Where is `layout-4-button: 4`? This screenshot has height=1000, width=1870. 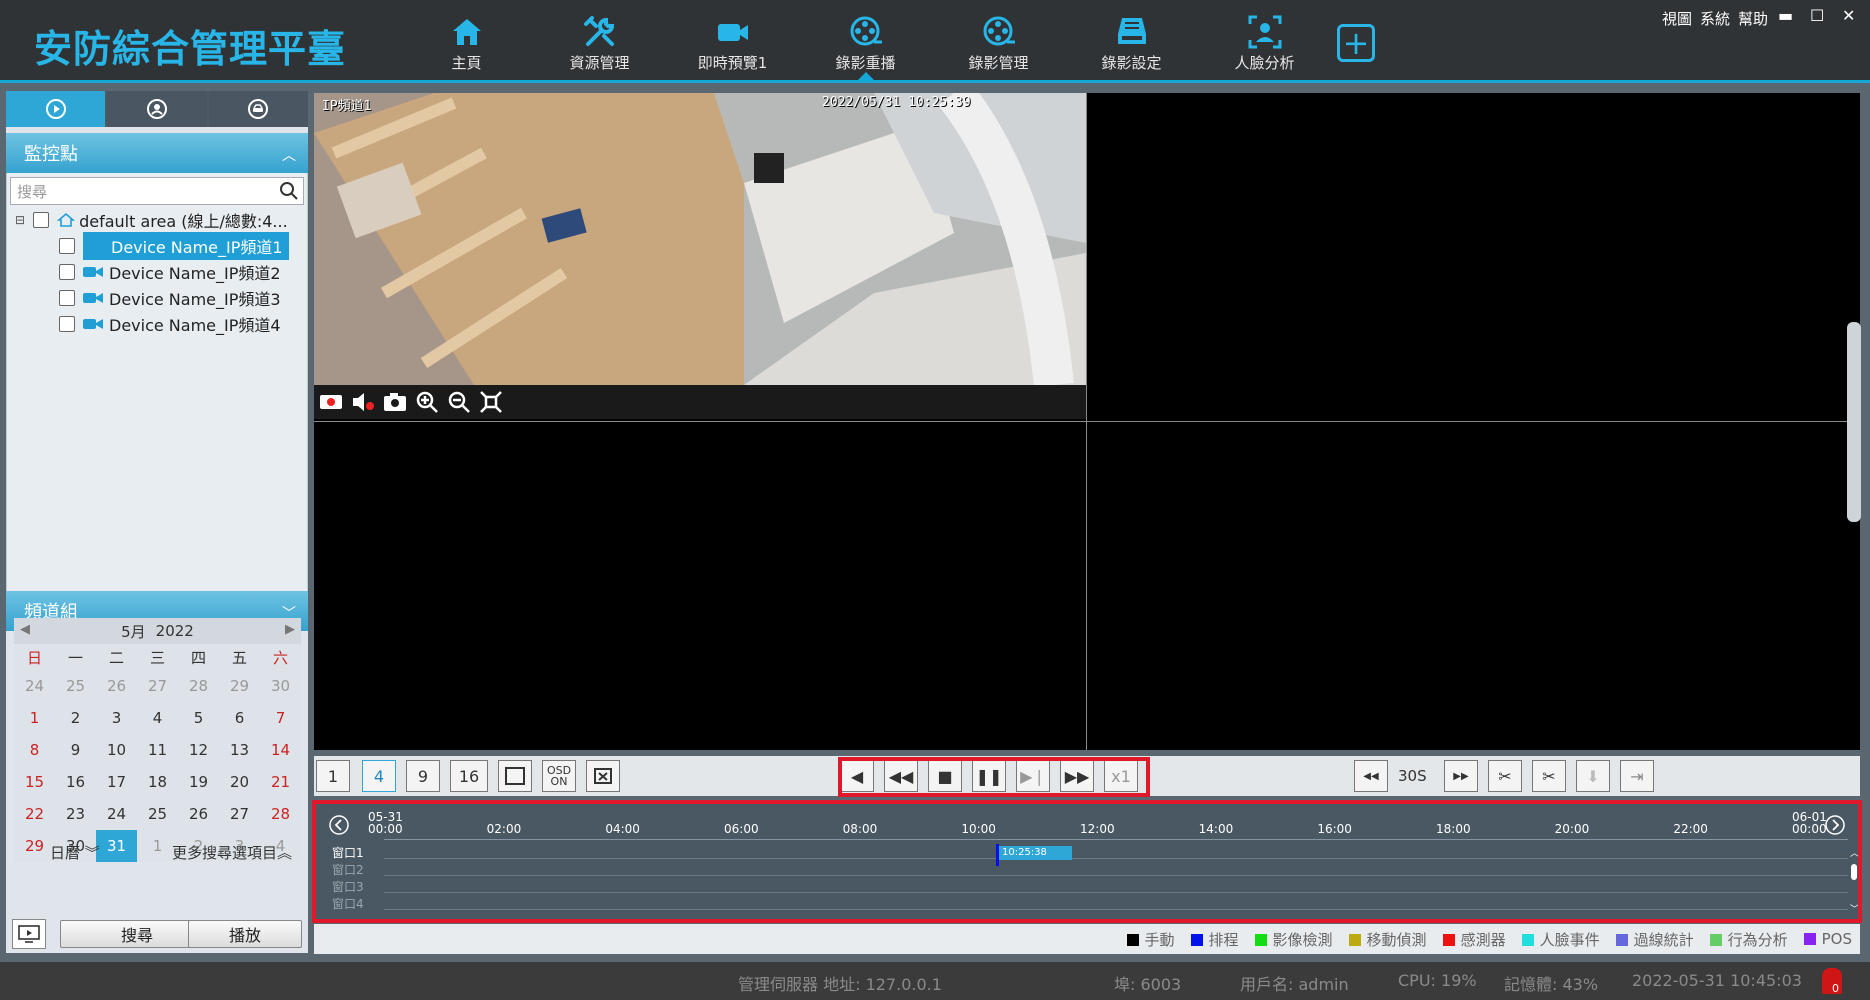 layout-4-button: 4 is located at coordinates (379, 776).